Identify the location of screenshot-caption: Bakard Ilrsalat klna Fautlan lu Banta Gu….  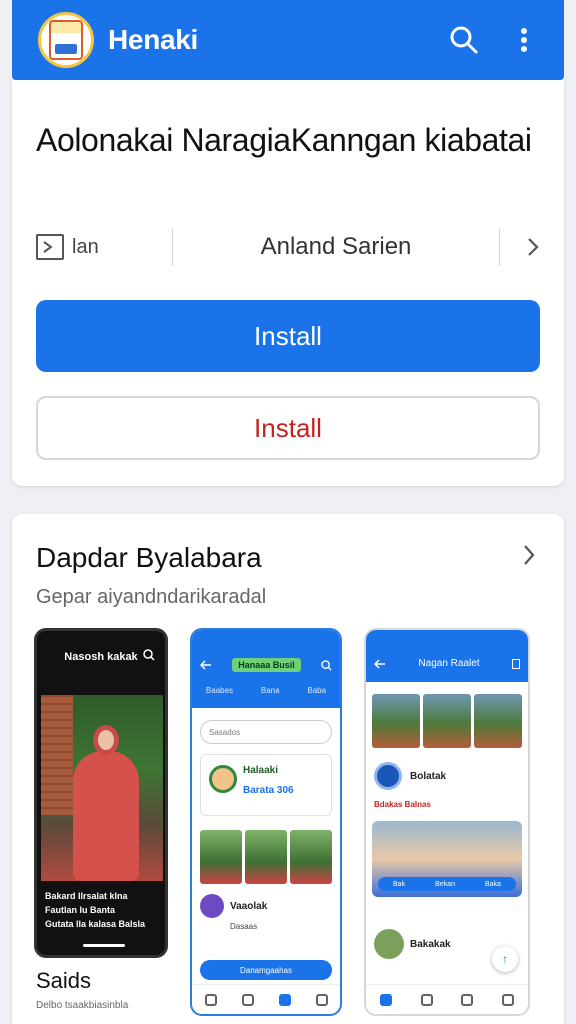
(95, 910).